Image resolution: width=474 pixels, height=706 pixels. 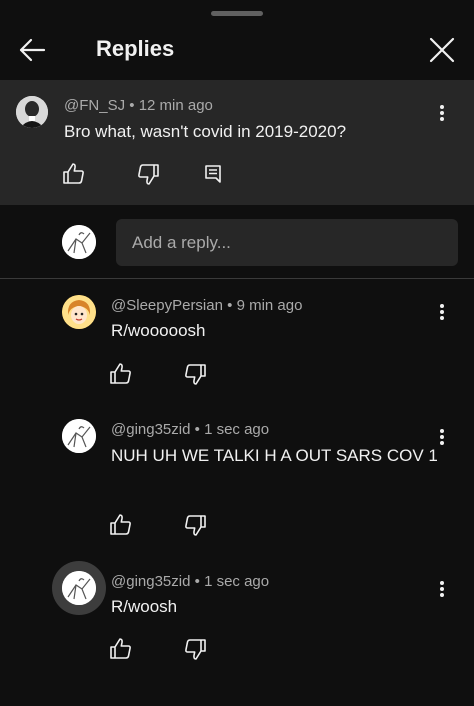 I want to click on page-title: Replies, so click(x=135, y=48).